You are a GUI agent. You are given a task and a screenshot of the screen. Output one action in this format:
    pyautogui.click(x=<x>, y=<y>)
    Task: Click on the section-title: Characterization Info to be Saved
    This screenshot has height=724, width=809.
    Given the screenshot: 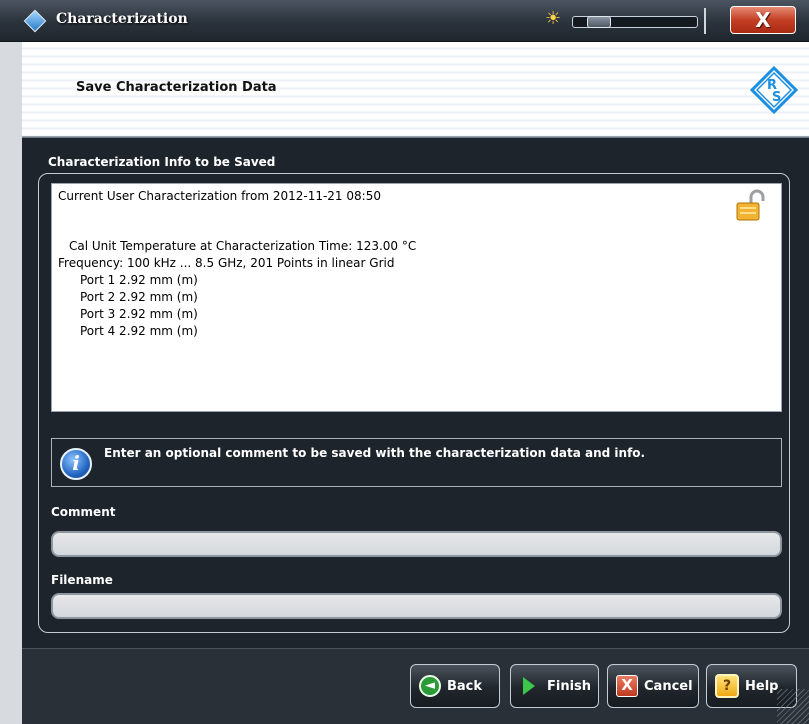 What is the action you would take?
    pyautogui.click(x=162, y=162)
    